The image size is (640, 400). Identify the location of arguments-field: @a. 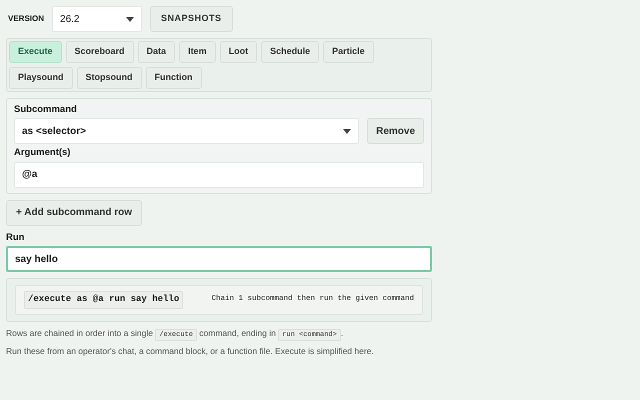
(219, 175).